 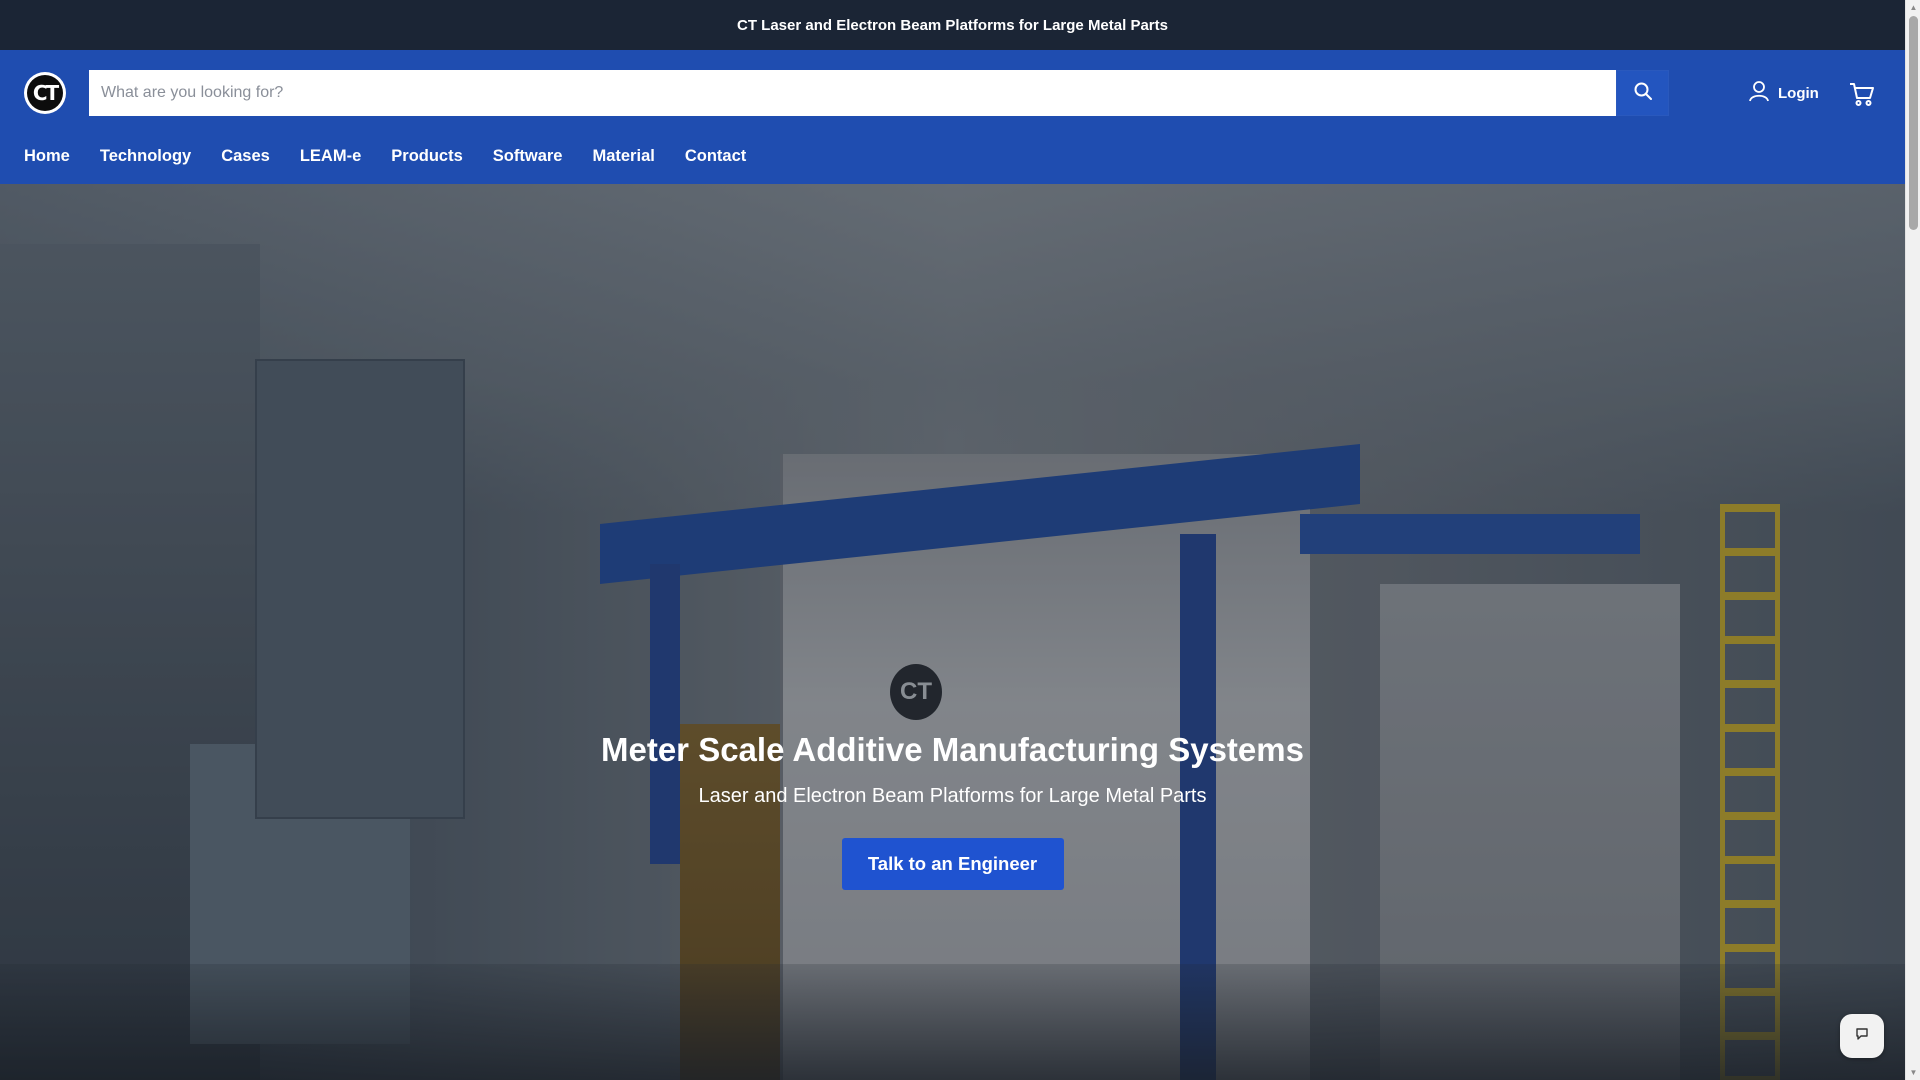 What do you see at coordinates (852, 93) in the screenshot?
I see `search-input` at bounding box center [852, 93].